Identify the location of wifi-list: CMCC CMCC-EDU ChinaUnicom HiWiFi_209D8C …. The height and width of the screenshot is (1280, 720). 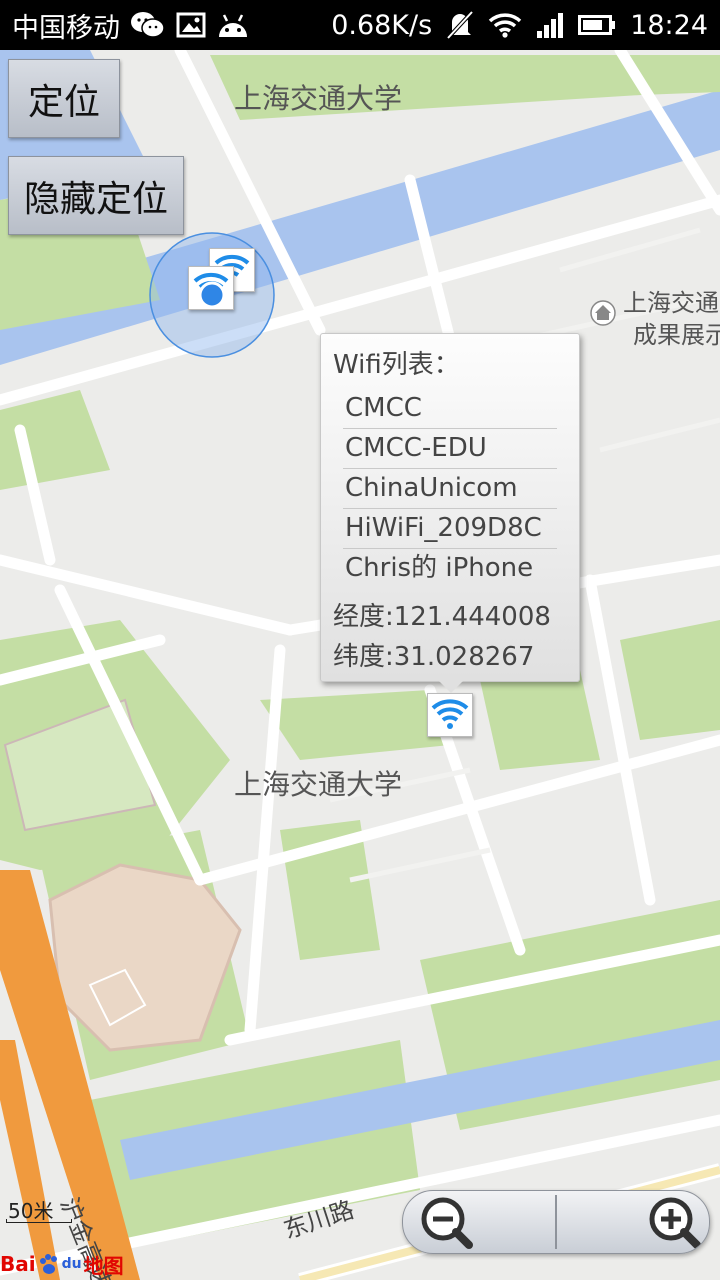
(450, 488).